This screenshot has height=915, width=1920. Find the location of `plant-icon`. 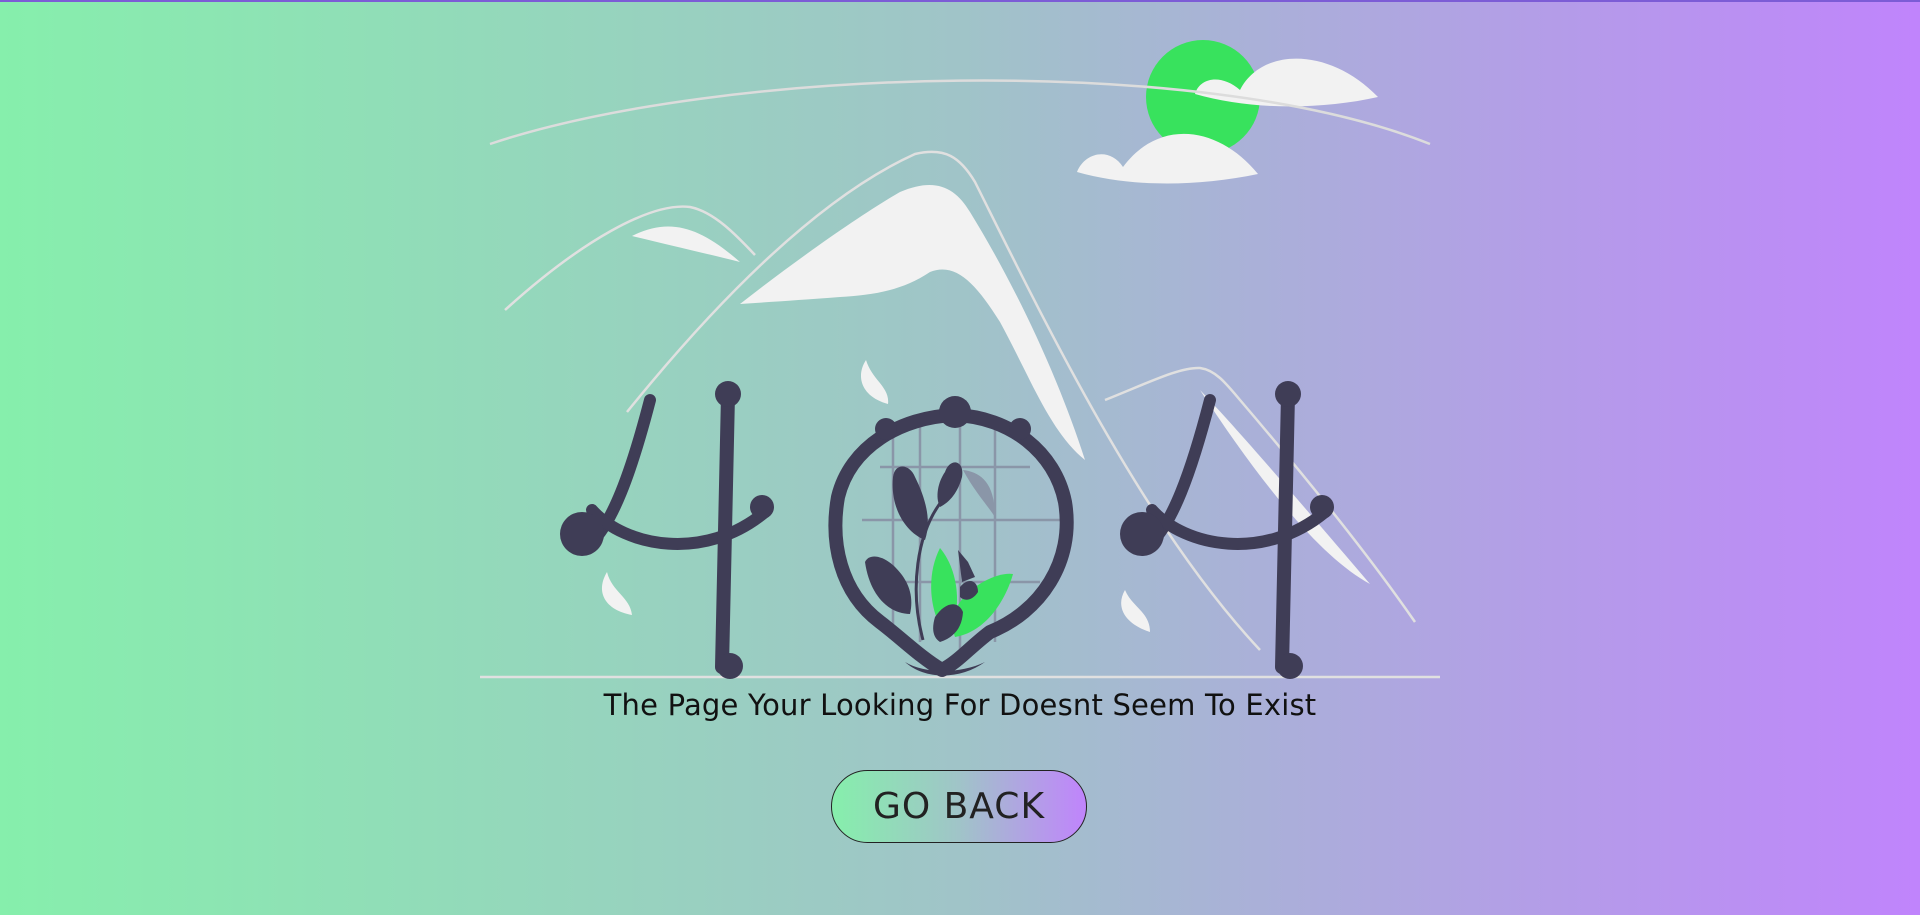

plant-icon is located at coordinates (939, 552).